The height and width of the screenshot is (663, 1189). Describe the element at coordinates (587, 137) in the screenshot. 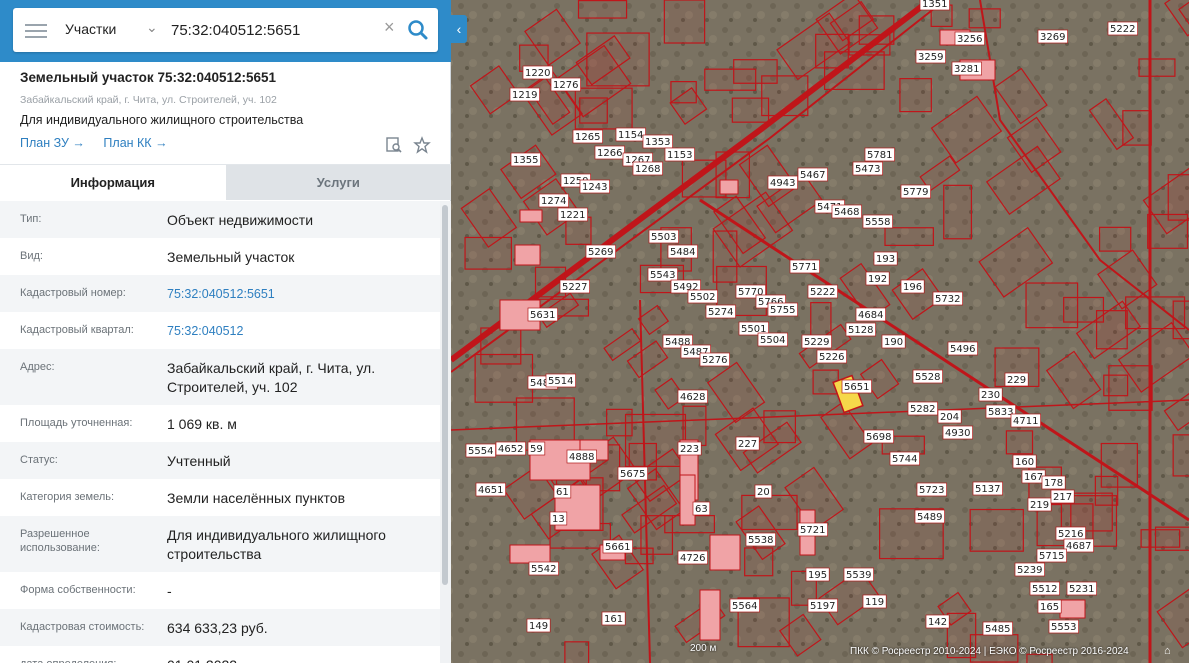

I see `parcel-label-text: 1265` at that location.